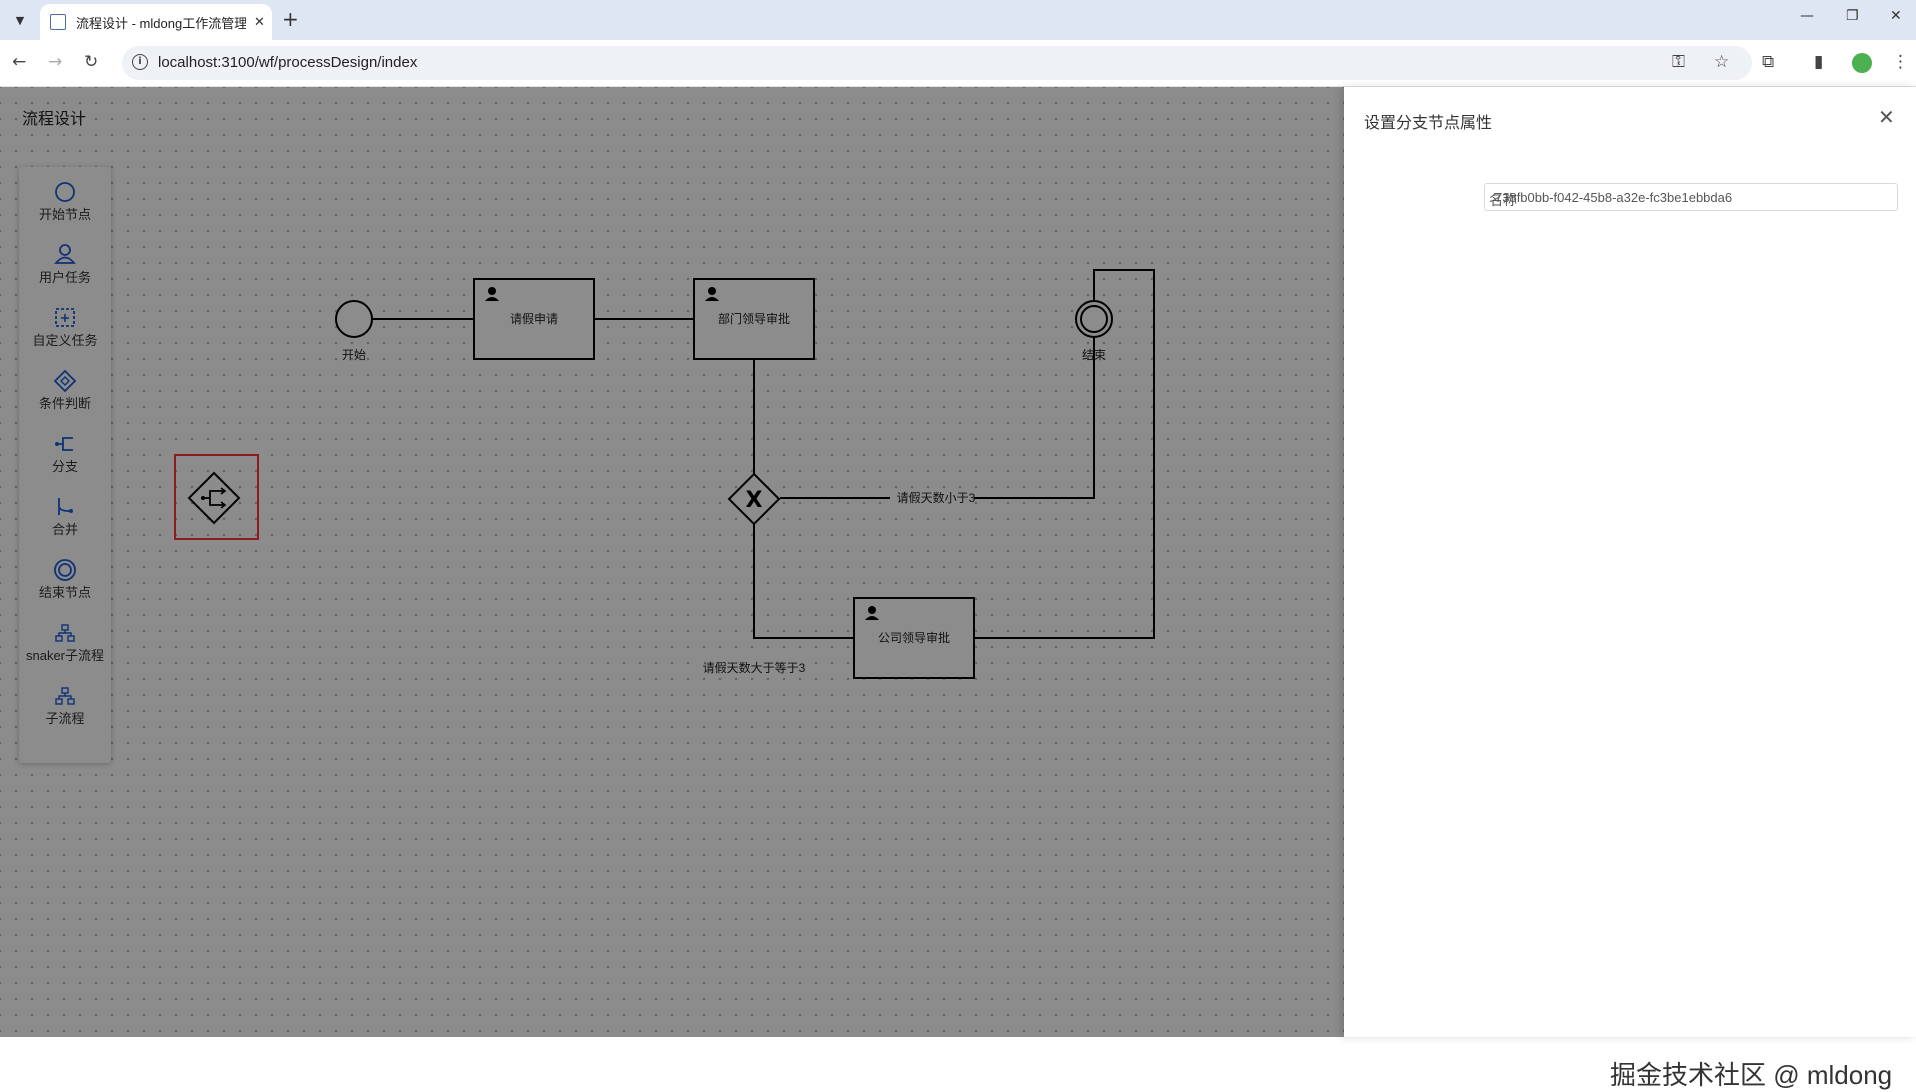  What do you see at coordinates (1886, 117) in the screenshot?
I see `close-icon: ✕` at bounding box center [1886, 117].